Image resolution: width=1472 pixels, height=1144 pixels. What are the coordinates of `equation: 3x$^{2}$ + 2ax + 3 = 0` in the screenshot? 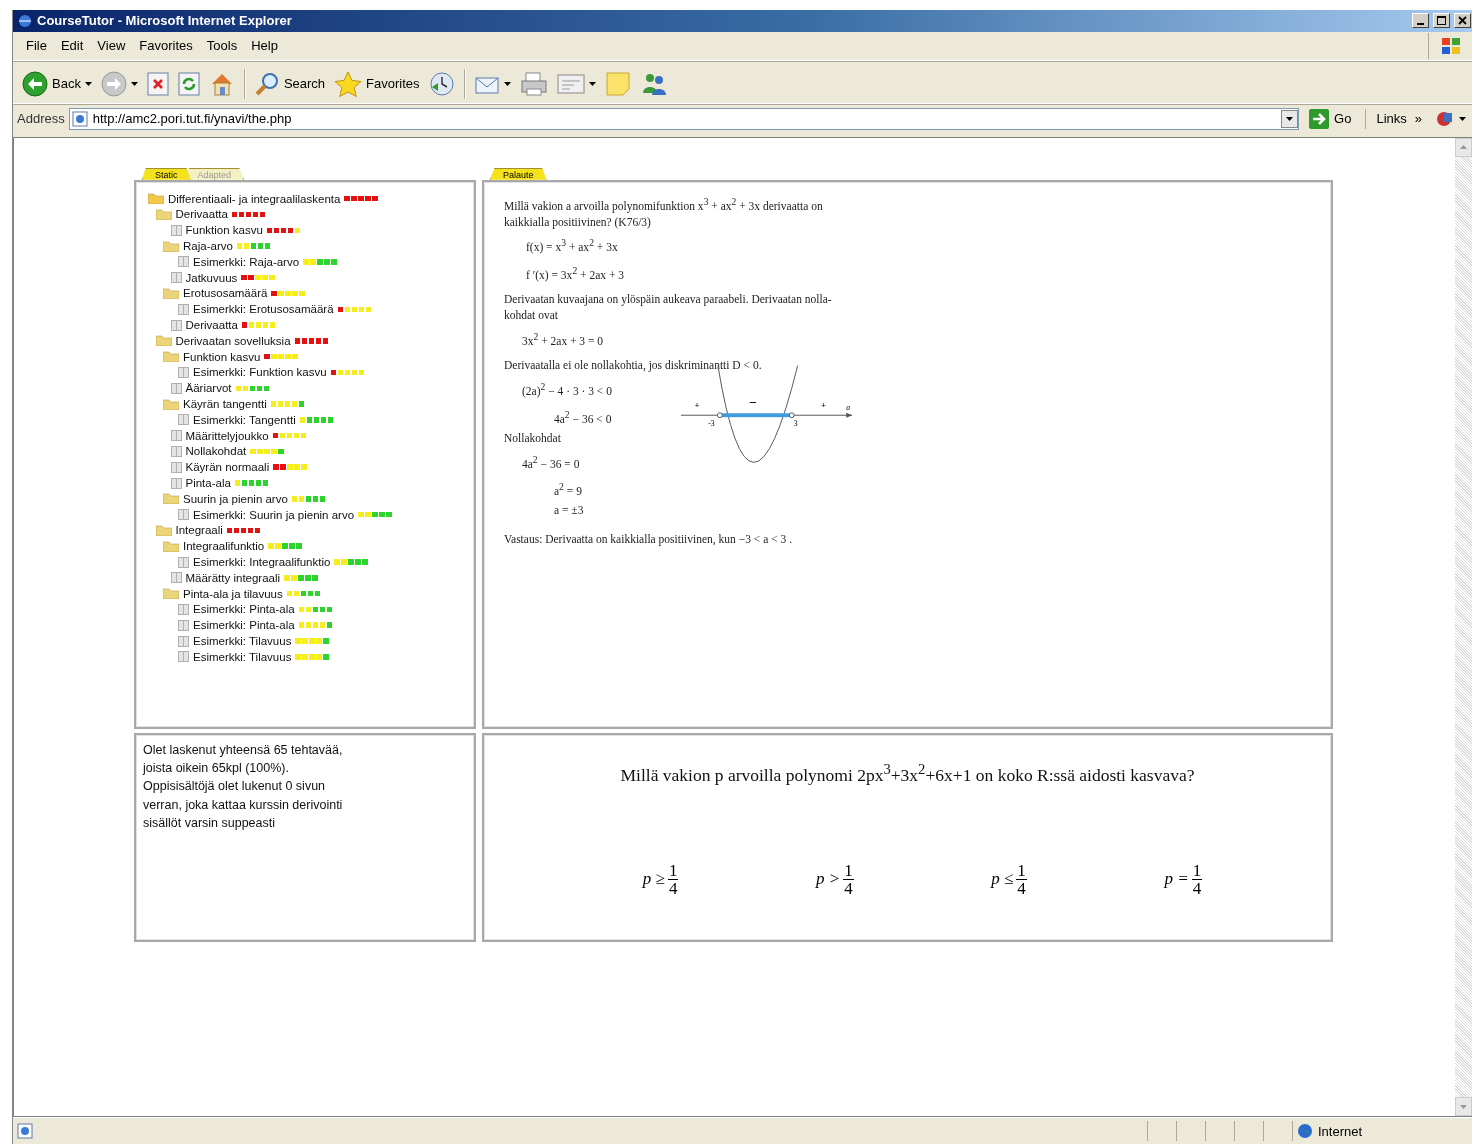 It's located at (563, 341).